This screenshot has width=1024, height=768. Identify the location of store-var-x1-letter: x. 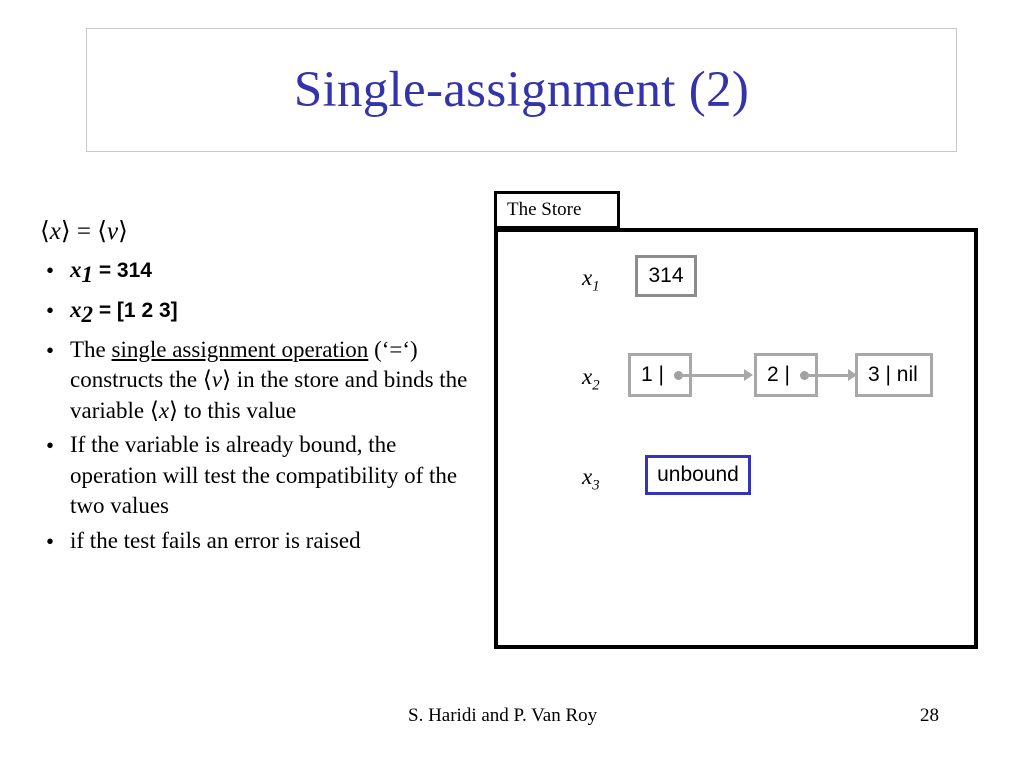
(587, 277).